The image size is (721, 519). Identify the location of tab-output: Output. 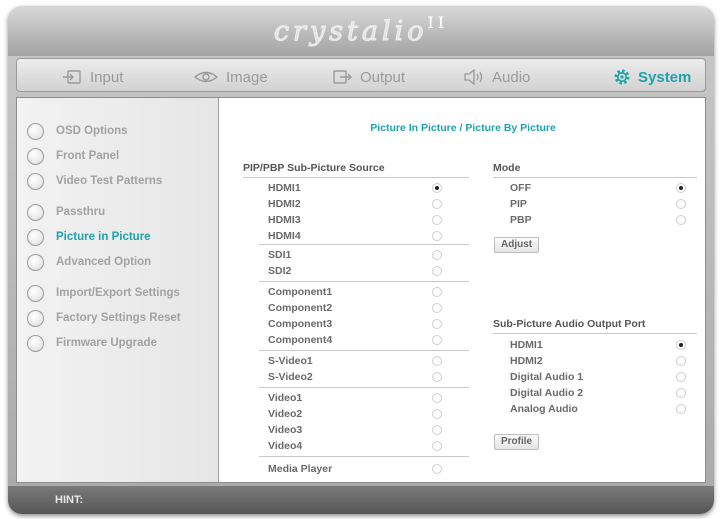
(369, 77).